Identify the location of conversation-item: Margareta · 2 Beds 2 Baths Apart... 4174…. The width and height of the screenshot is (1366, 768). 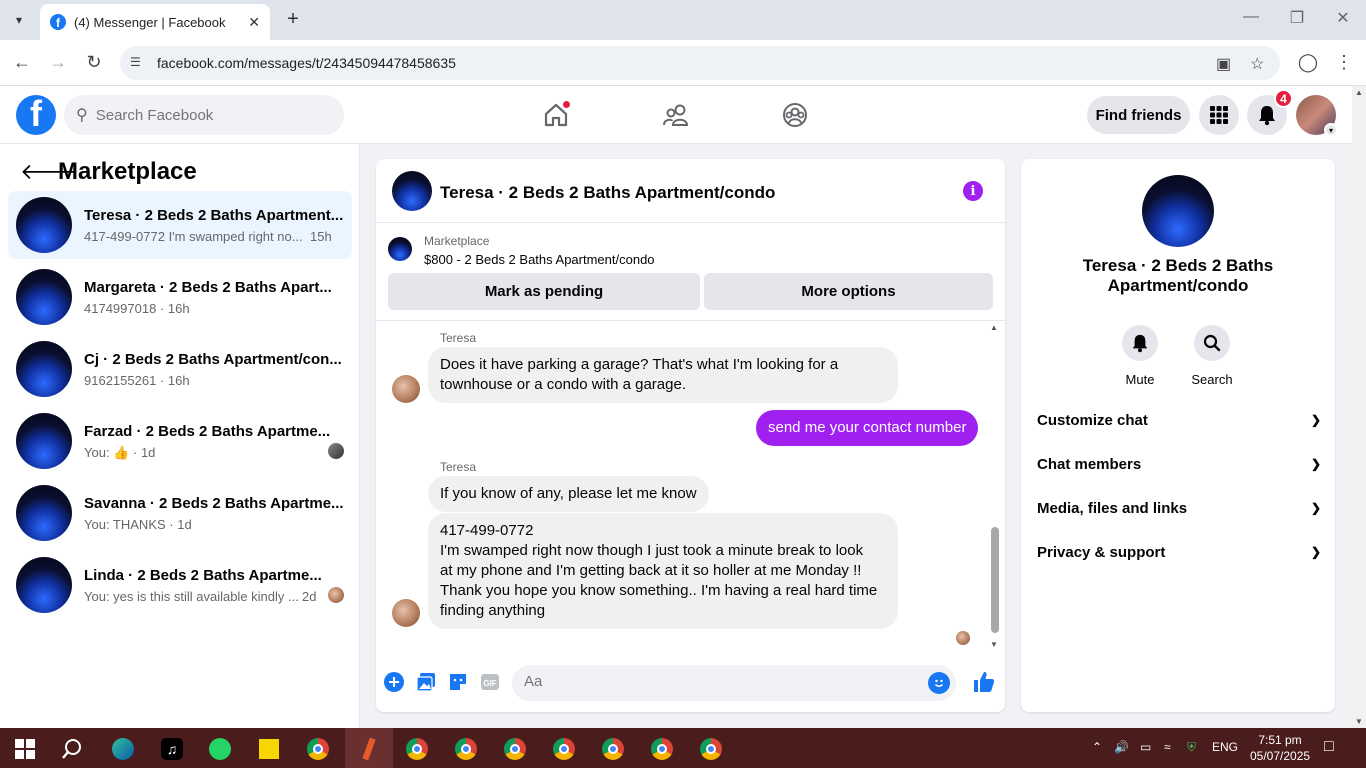
(180, 297).